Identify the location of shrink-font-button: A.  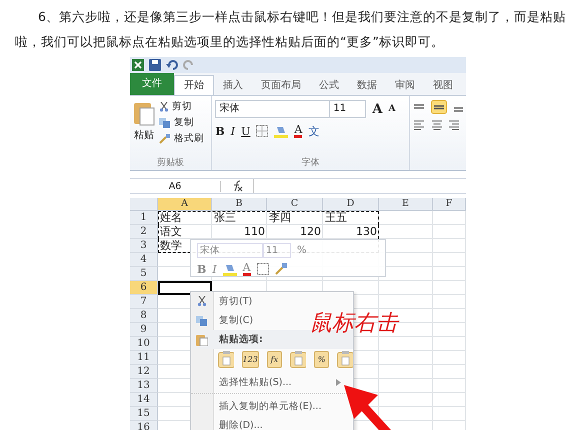
(392, 109).